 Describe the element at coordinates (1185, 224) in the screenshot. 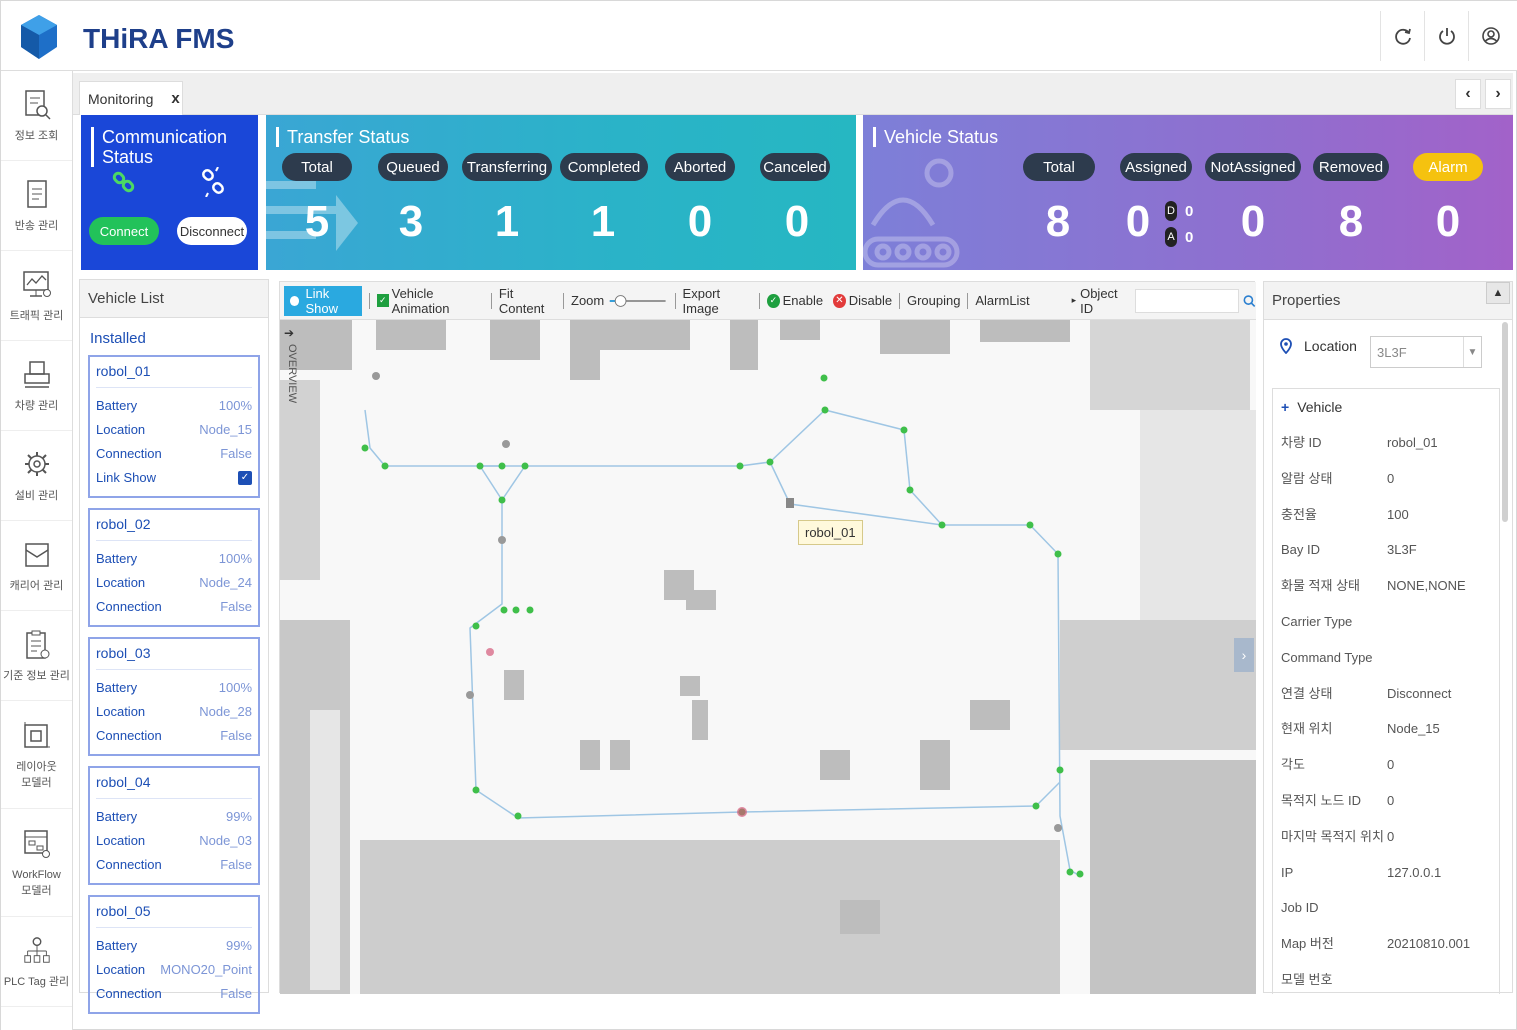

I see `da-sub-status: D 0 A 0` at that location.